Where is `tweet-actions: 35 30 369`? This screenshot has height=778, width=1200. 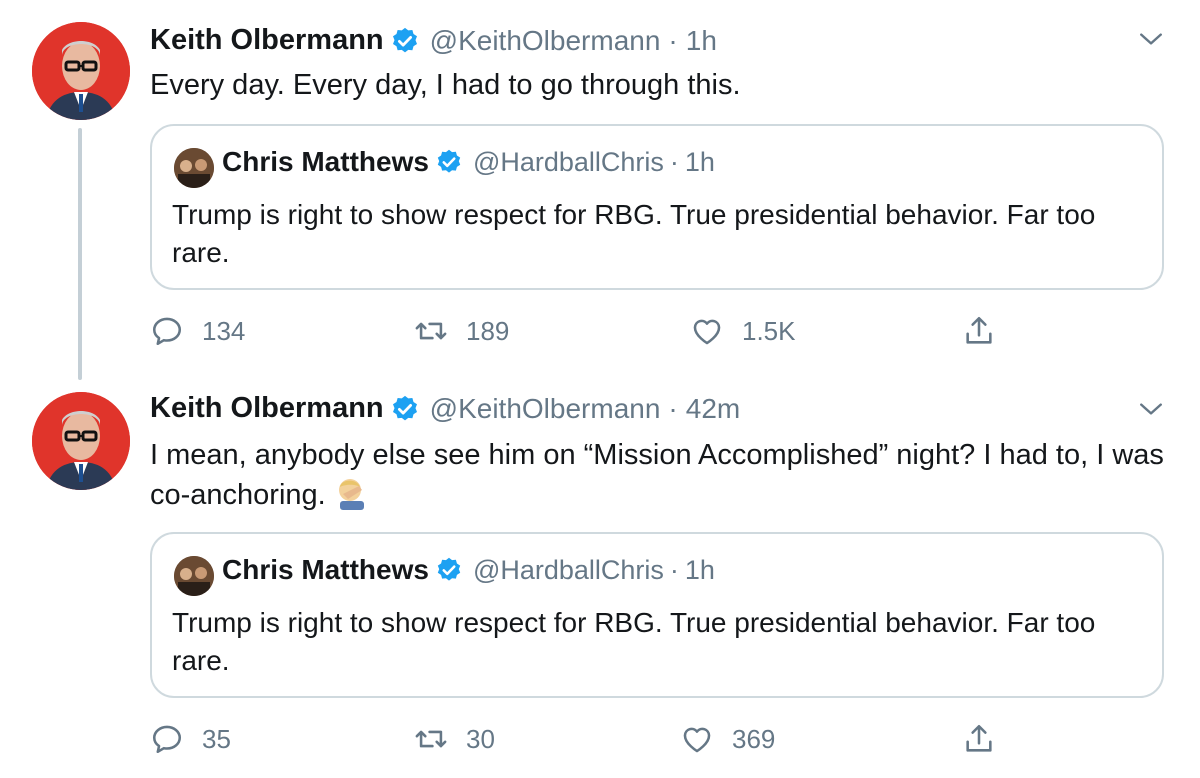
tweet-actions: 35 30 369 is located at coordinates (600, 742).